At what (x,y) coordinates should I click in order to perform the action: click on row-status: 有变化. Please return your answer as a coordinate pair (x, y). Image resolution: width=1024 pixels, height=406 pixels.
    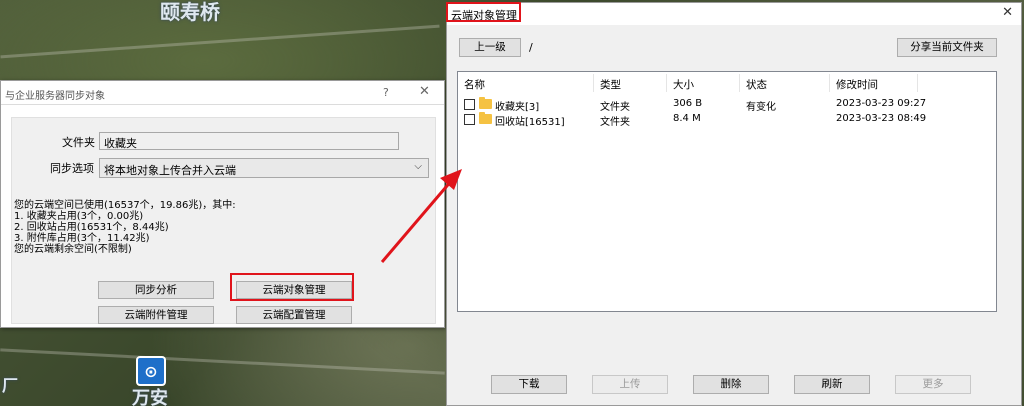
    Looking at the image, I should click on (761, 107).